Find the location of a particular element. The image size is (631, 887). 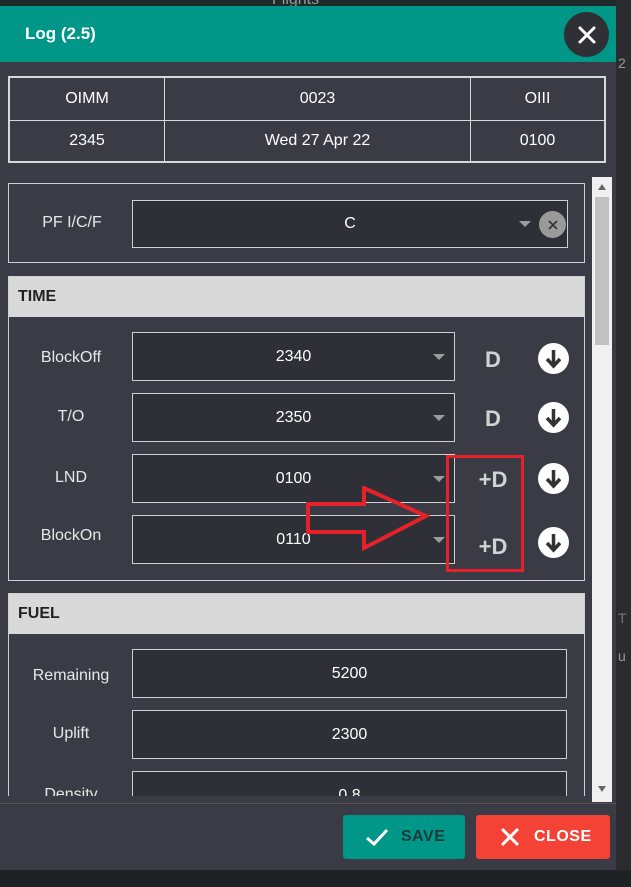

arrival-airport: OIII is located at coordinates (537, 98).